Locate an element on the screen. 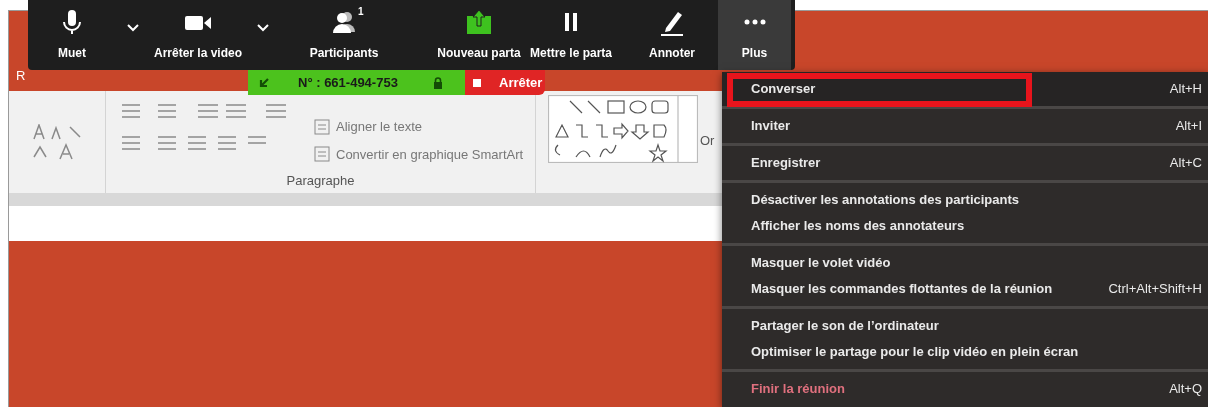 This screenshot has height=407, width=1208. toolbar-button: Muet is located at coordinates (72, 35).